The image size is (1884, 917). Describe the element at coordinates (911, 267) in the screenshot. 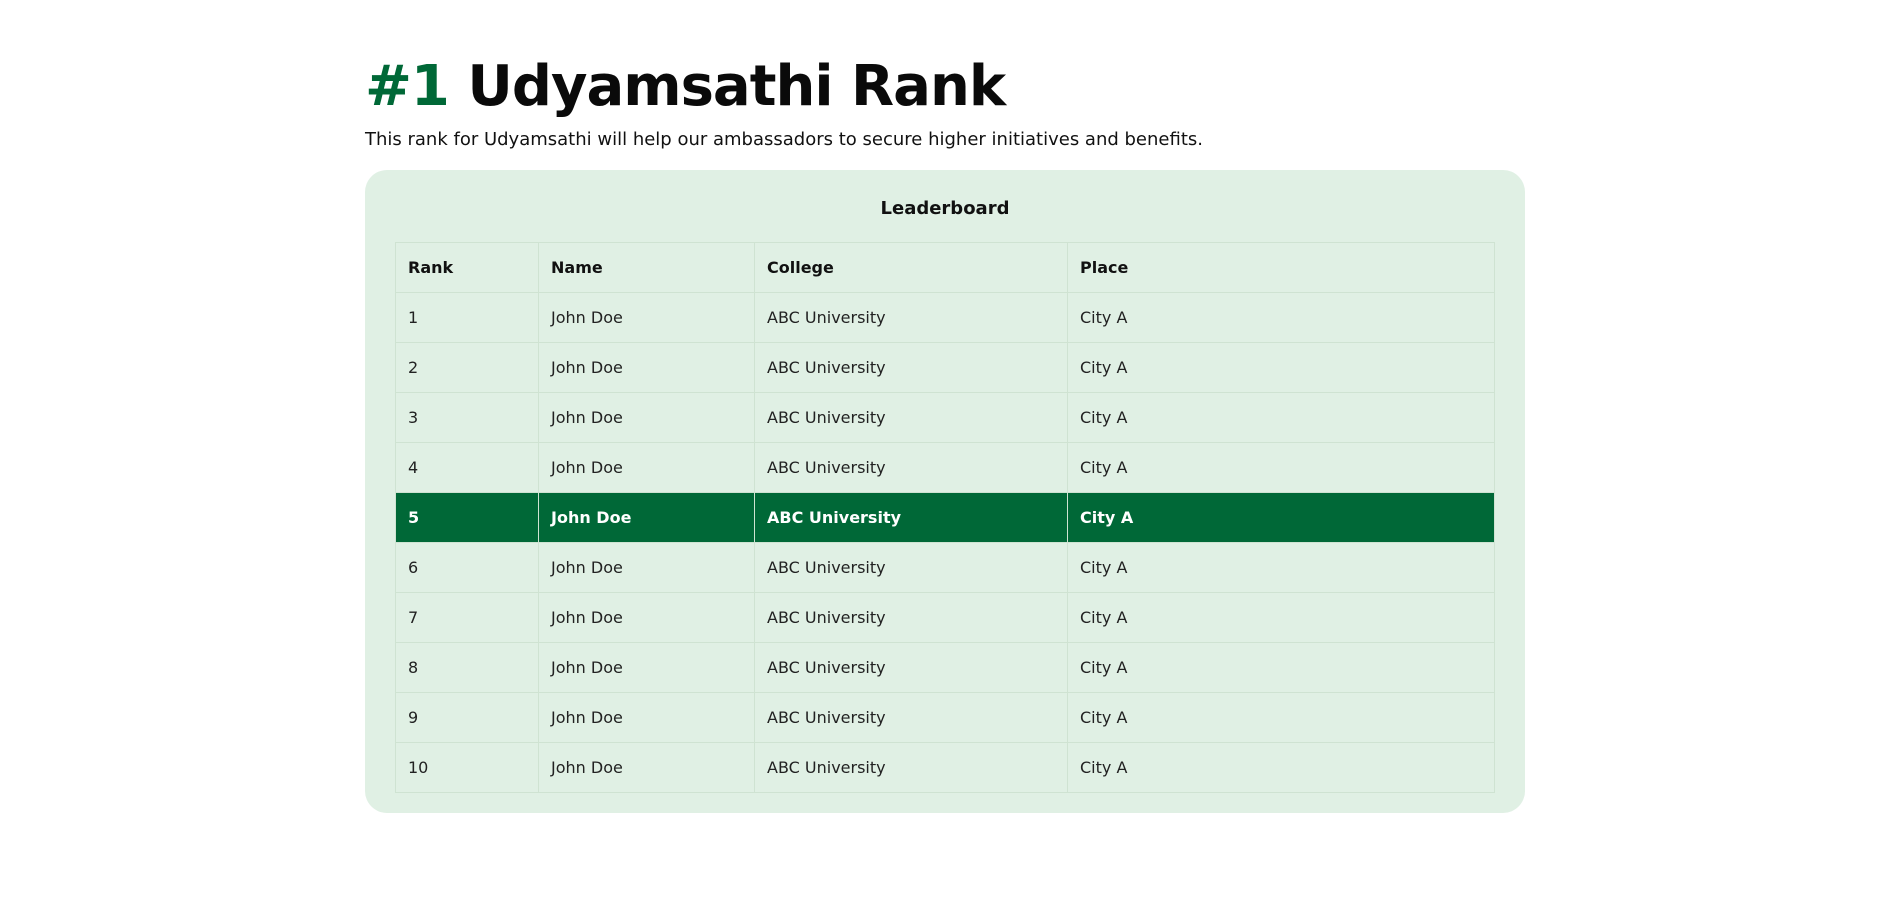

I see `column-header-college: College` at that location.